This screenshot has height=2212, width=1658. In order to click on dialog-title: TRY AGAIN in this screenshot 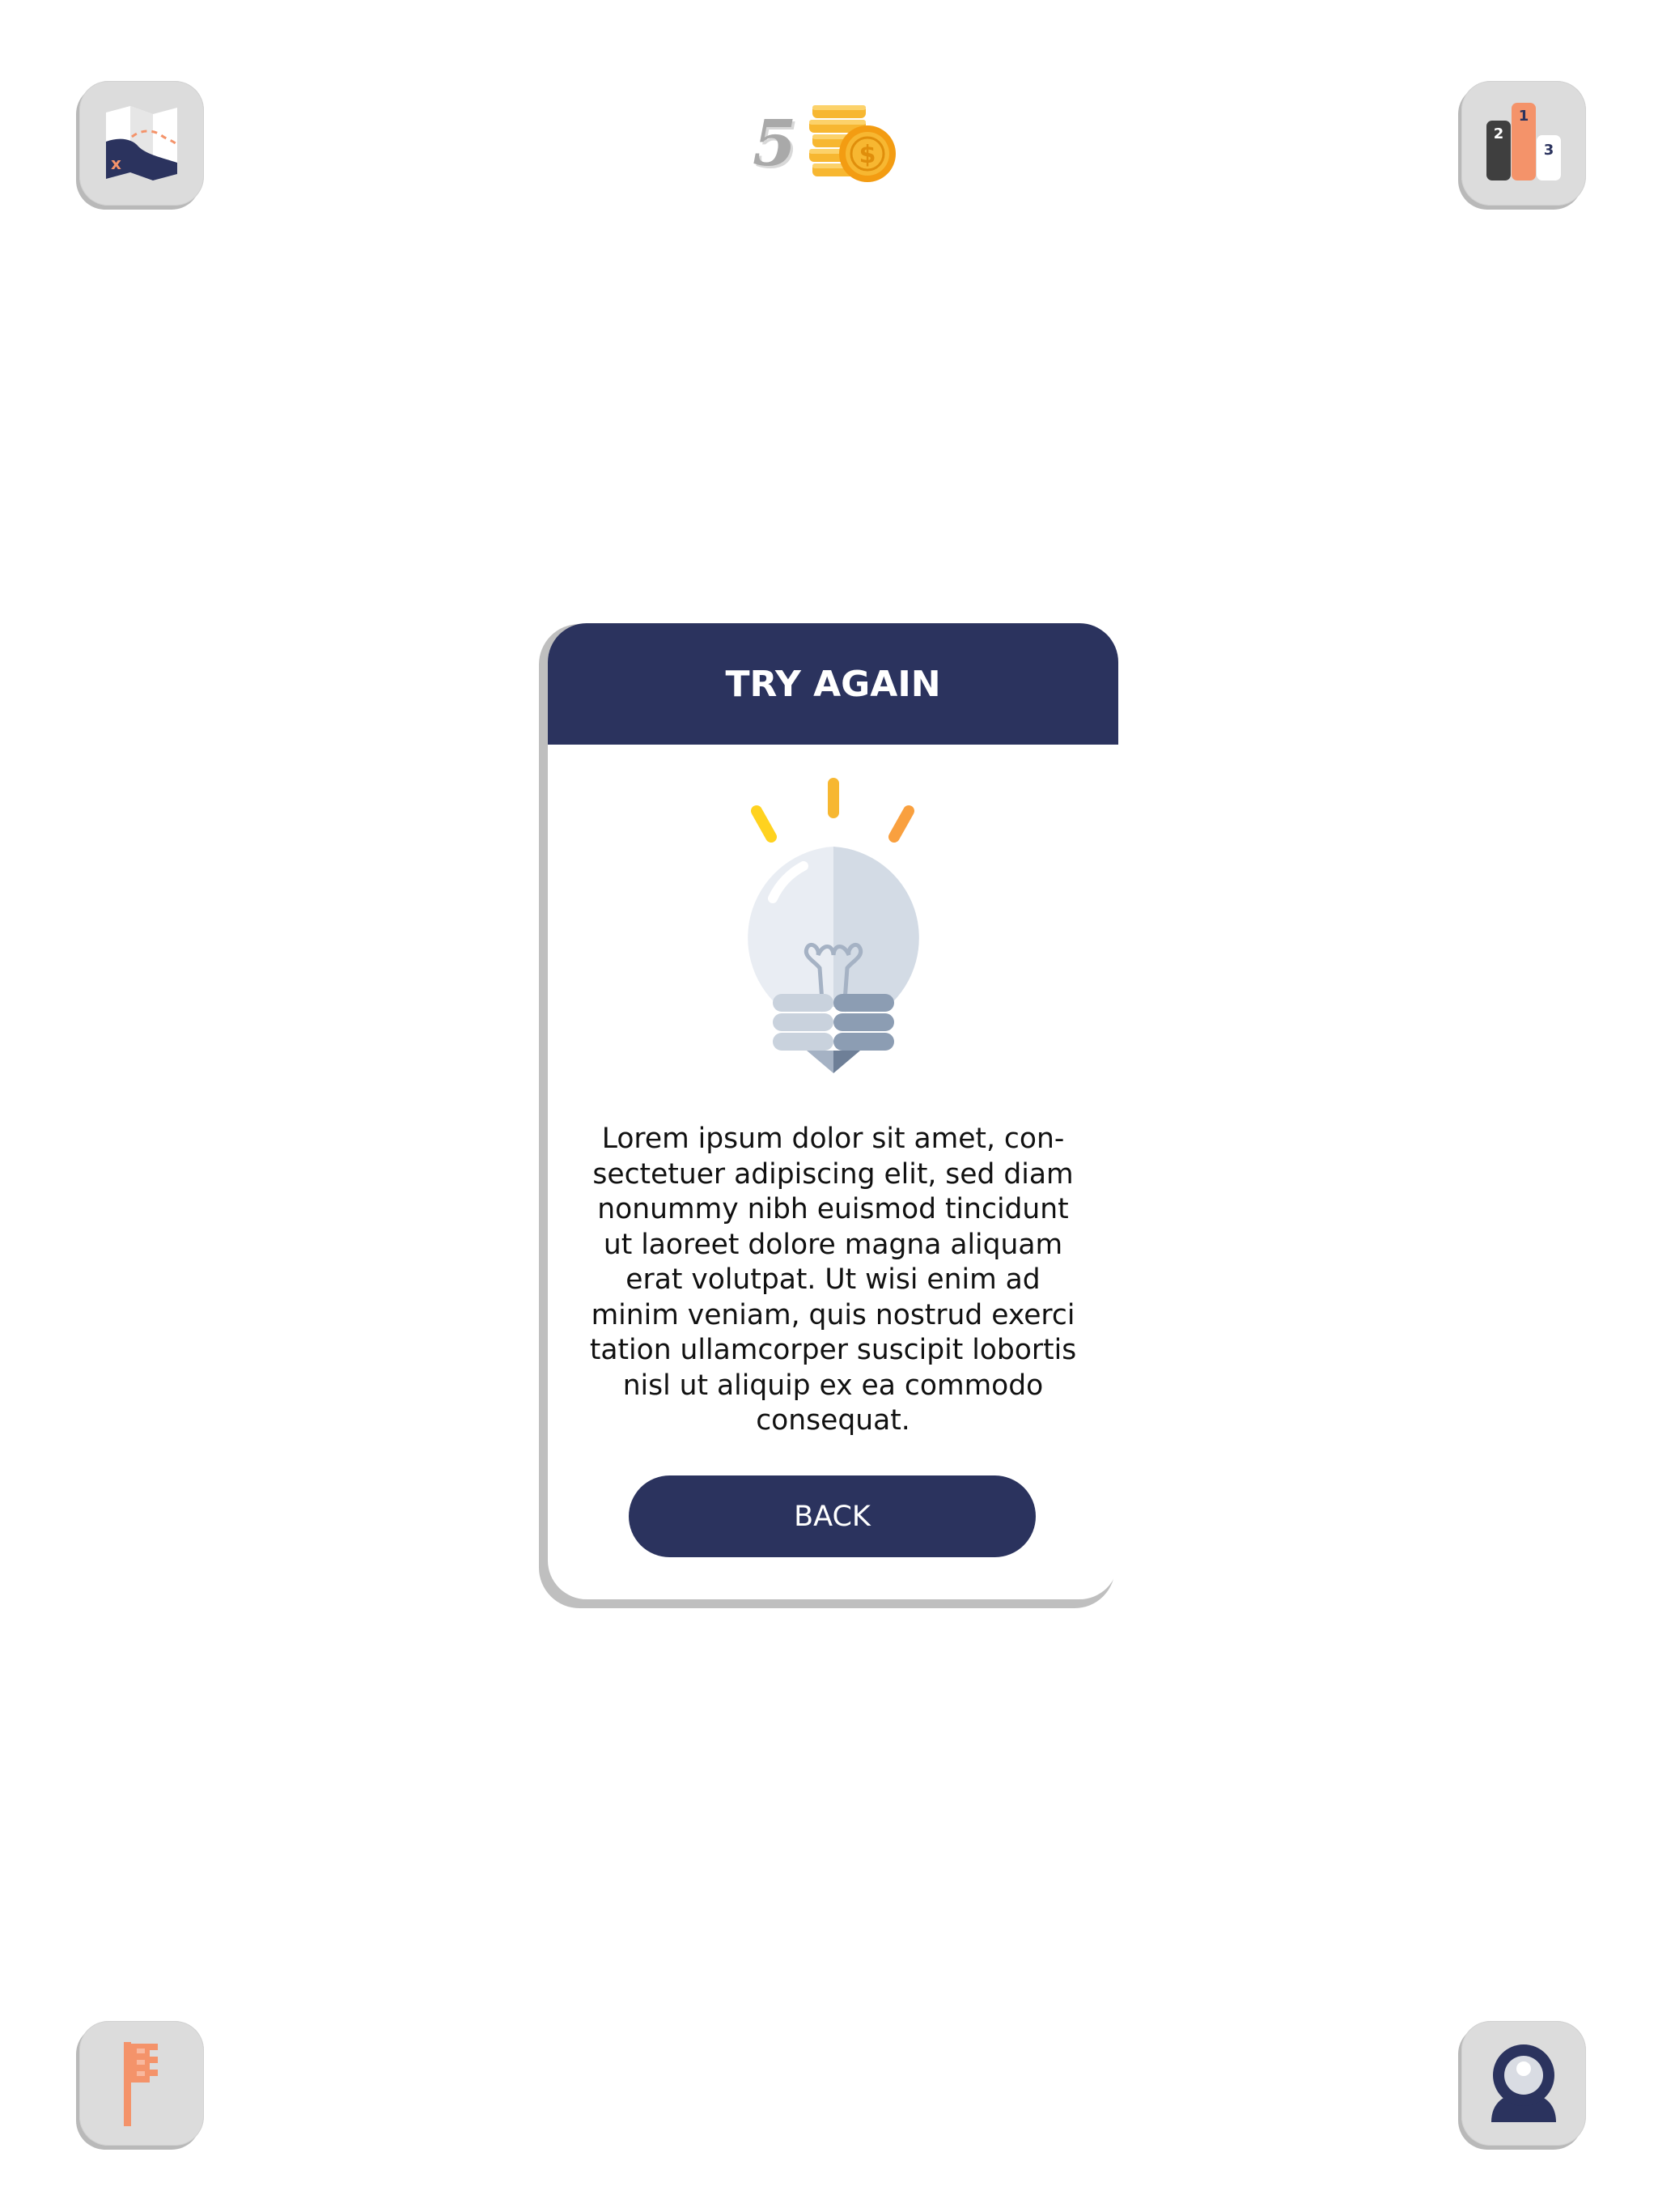, I will do `click(833, 684)`.